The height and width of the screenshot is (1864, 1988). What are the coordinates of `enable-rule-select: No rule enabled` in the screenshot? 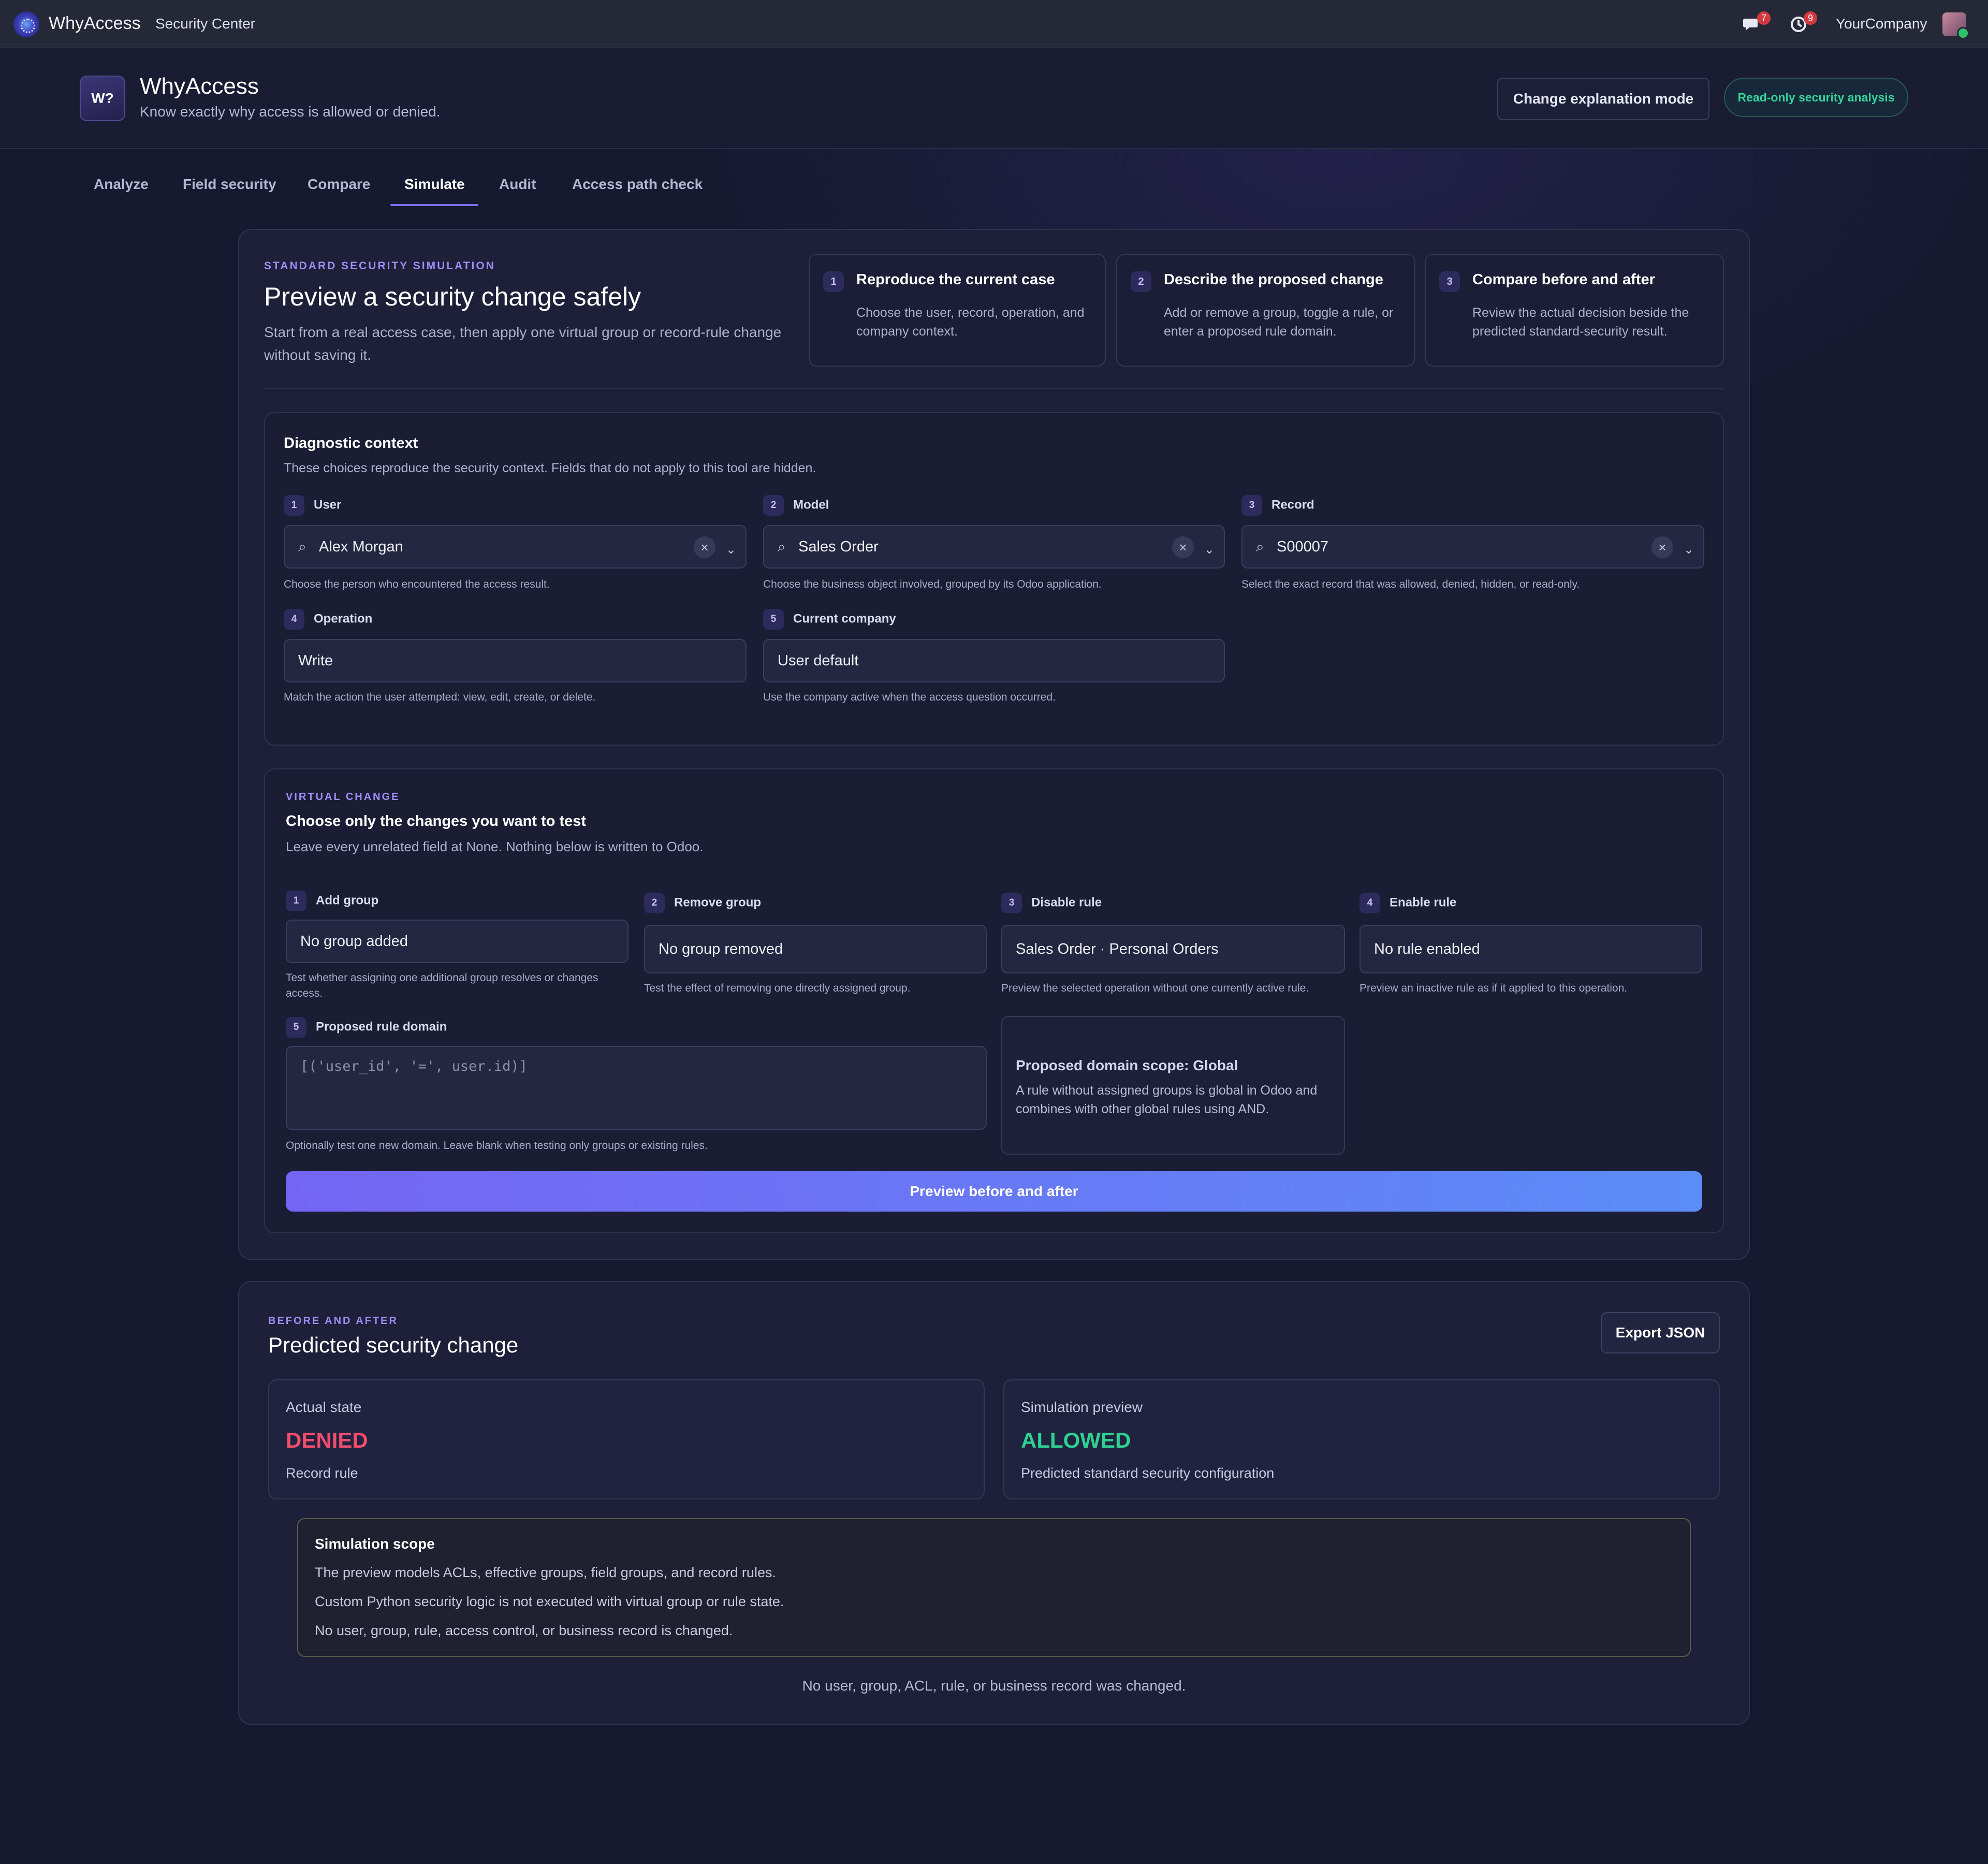 It's located at (1531, 949).